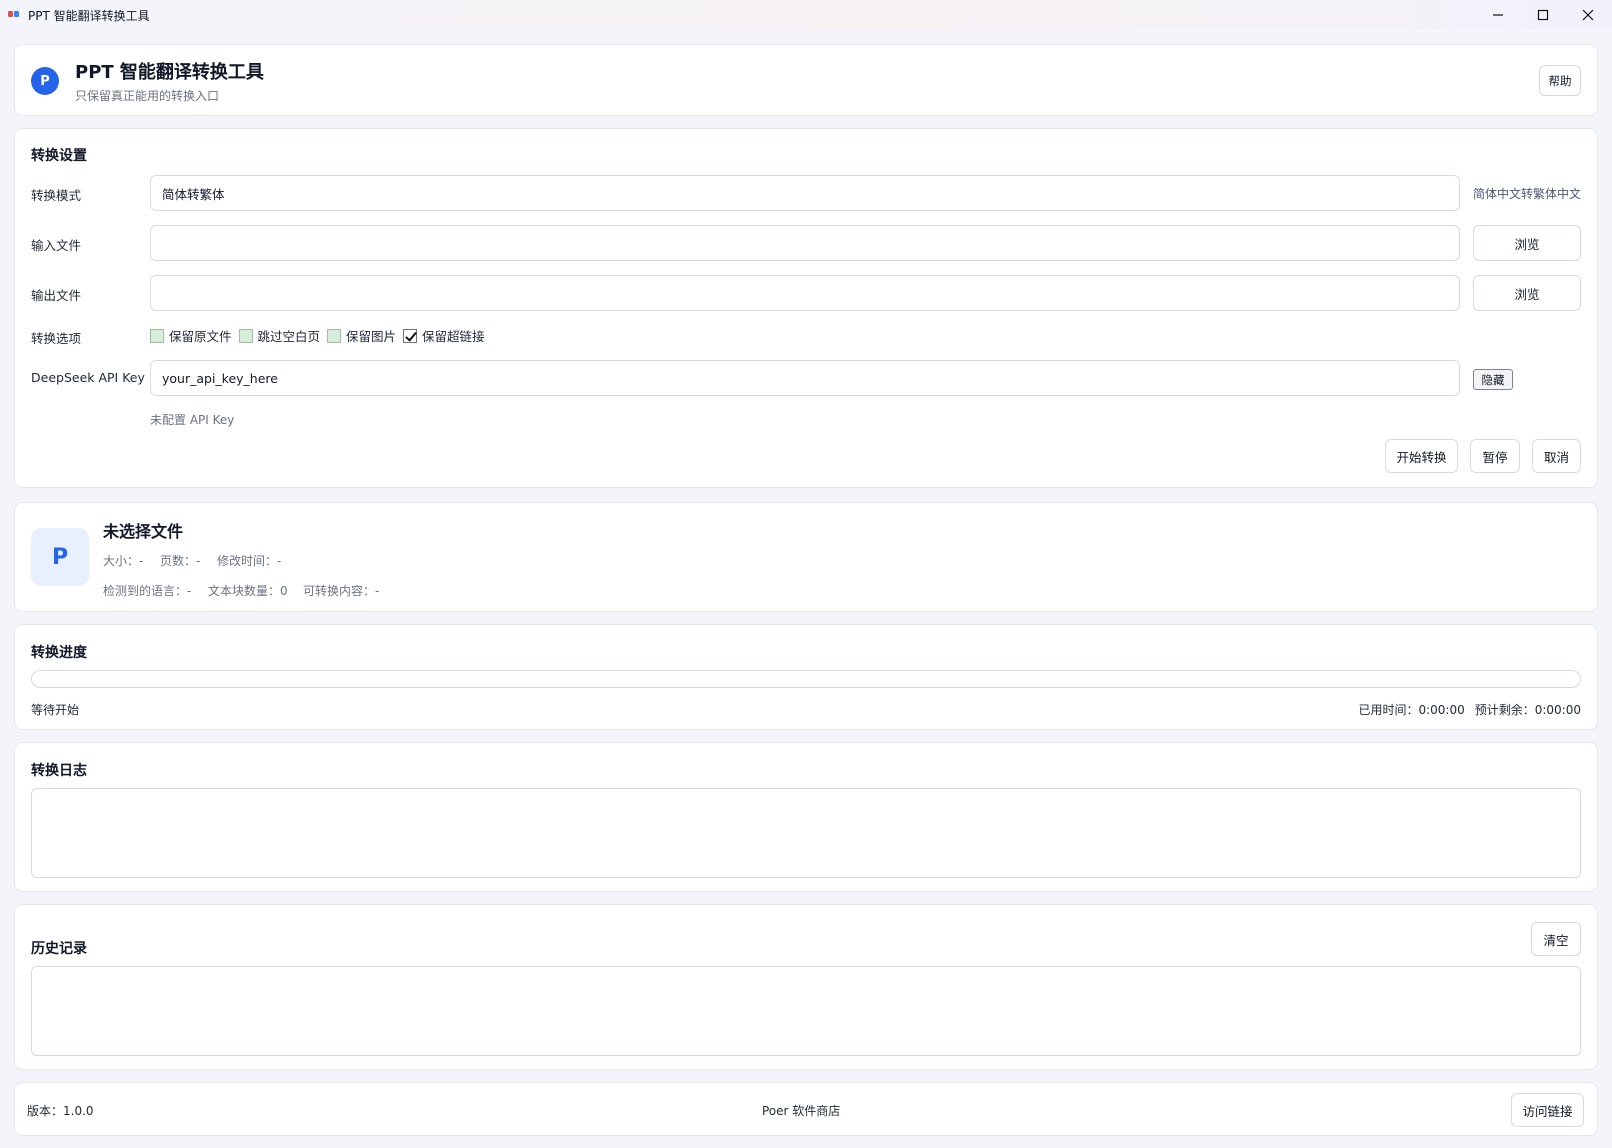 The width and height of the screenshot is (1612, 1148). Describe the element at coordinates (1527, 710) in the screenshot. I see `remaining-time: 预计剩余：0:00:00` at that location.